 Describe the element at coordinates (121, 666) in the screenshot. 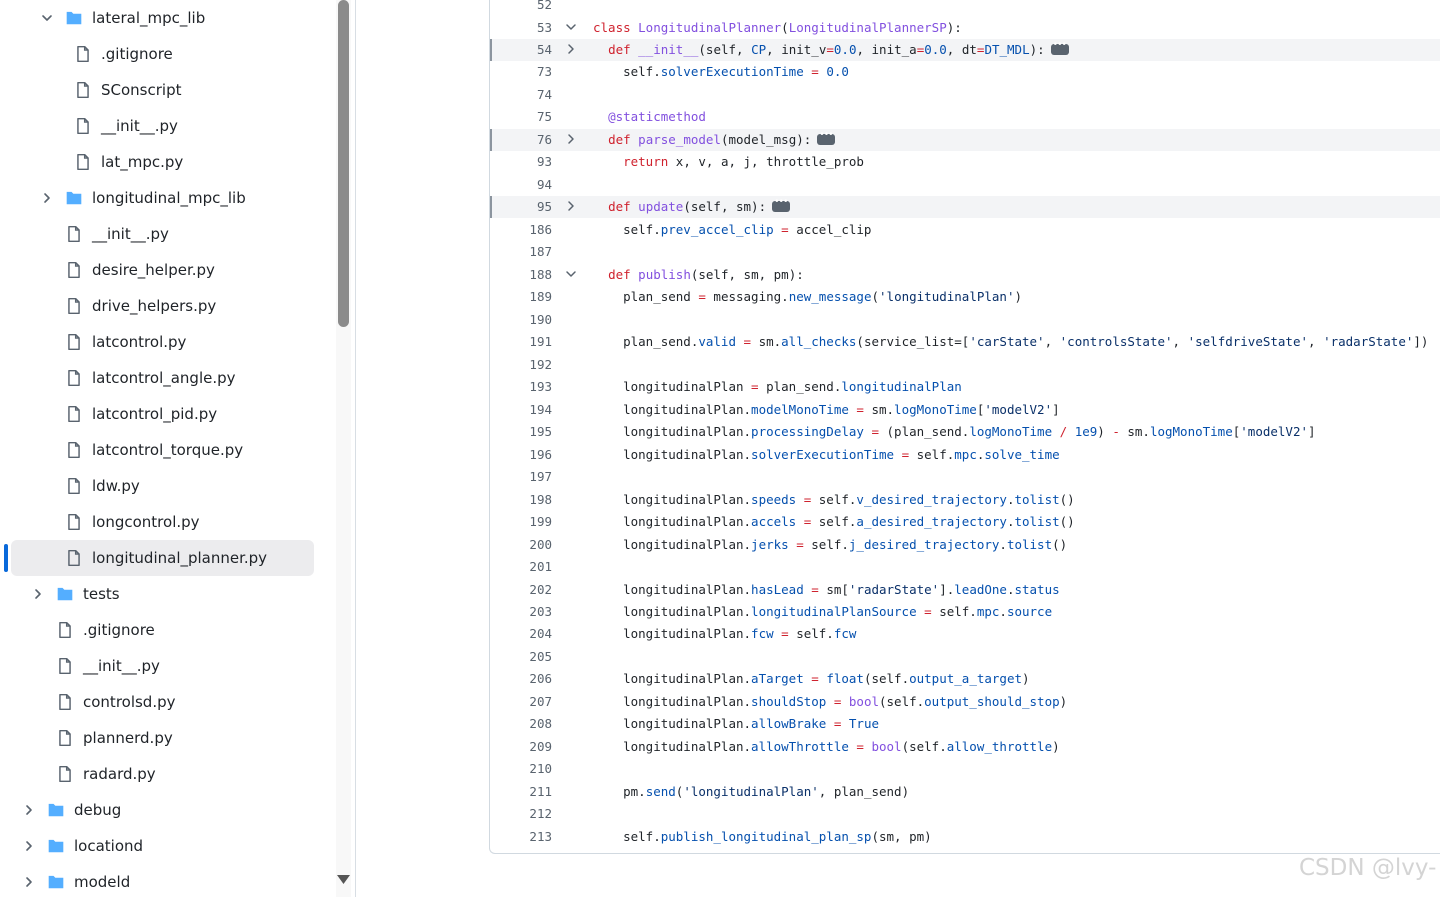

I see `tree-item-label: __init__.py` at that location.